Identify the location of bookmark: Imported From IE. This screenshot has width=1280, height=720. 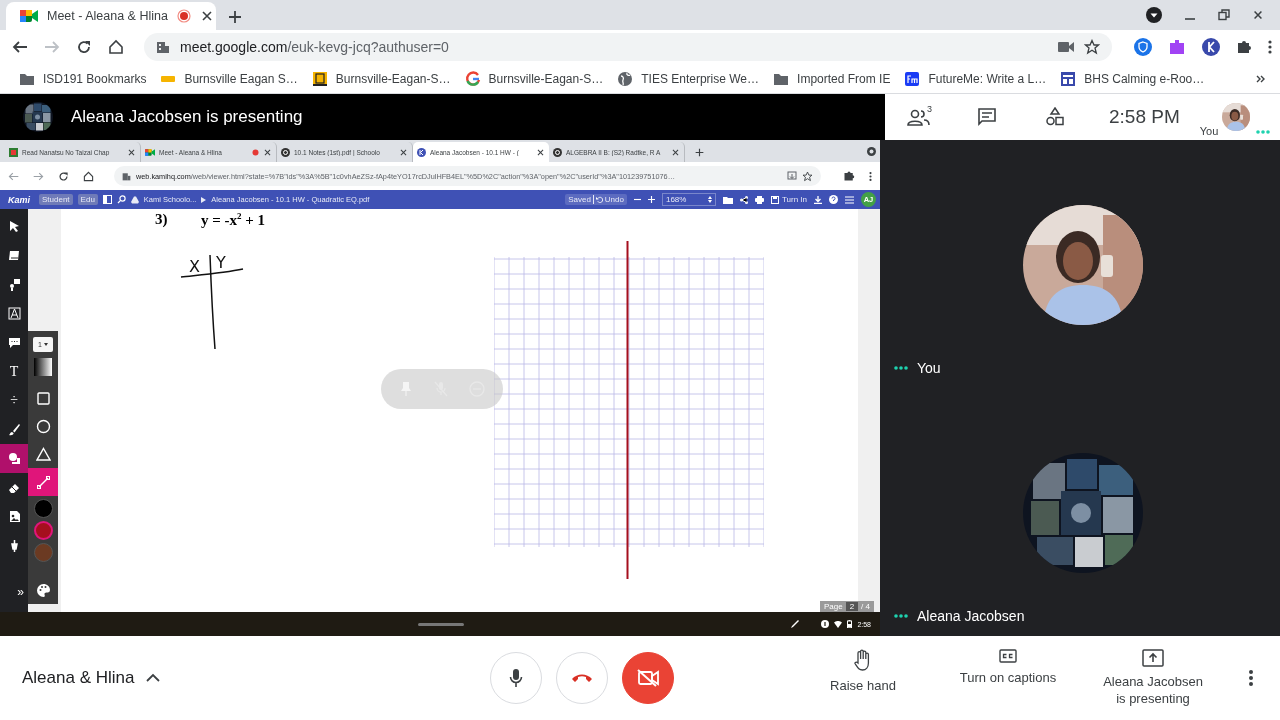
(832, 78).